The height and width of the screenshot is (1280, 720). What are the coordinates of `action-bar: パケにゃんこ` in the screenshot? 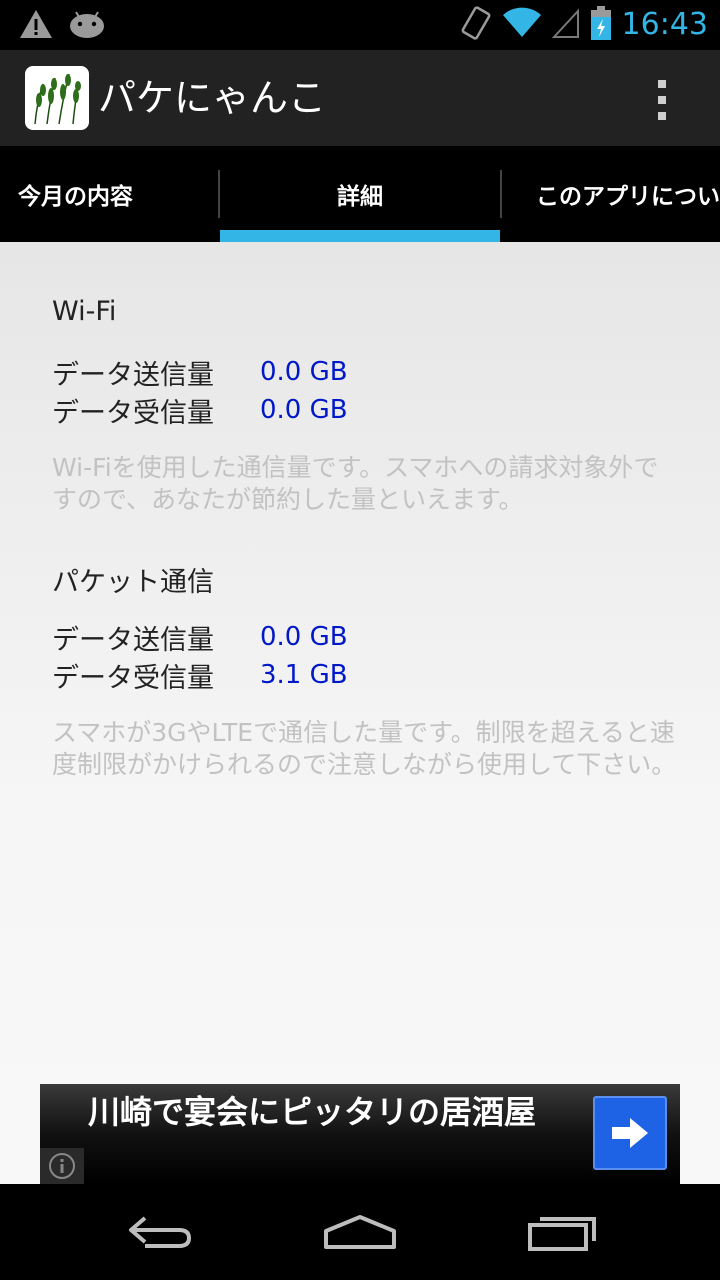 It's located at (360, 98).